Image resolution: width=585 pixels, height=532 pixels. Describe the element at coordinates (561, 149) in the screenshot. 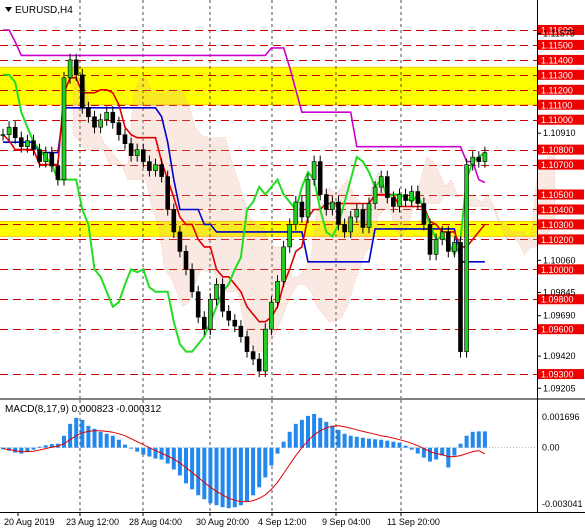

I see `price-tag: 1.10800` at that location.